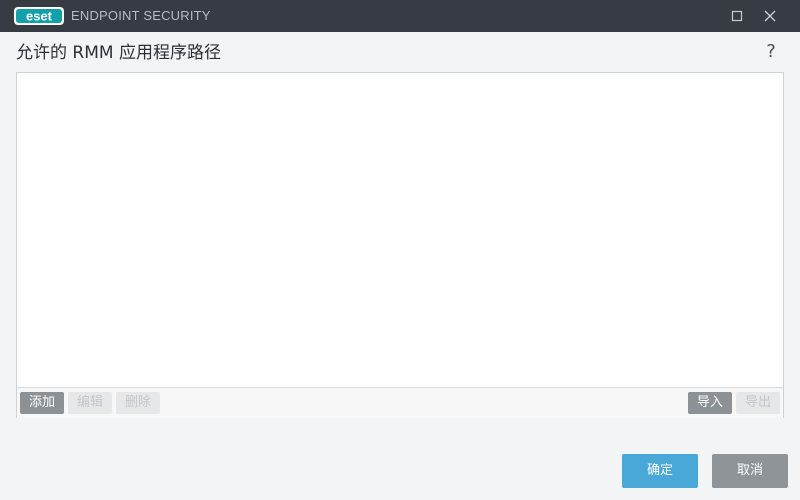  I want to click on maximize-button, so click(737, 16).